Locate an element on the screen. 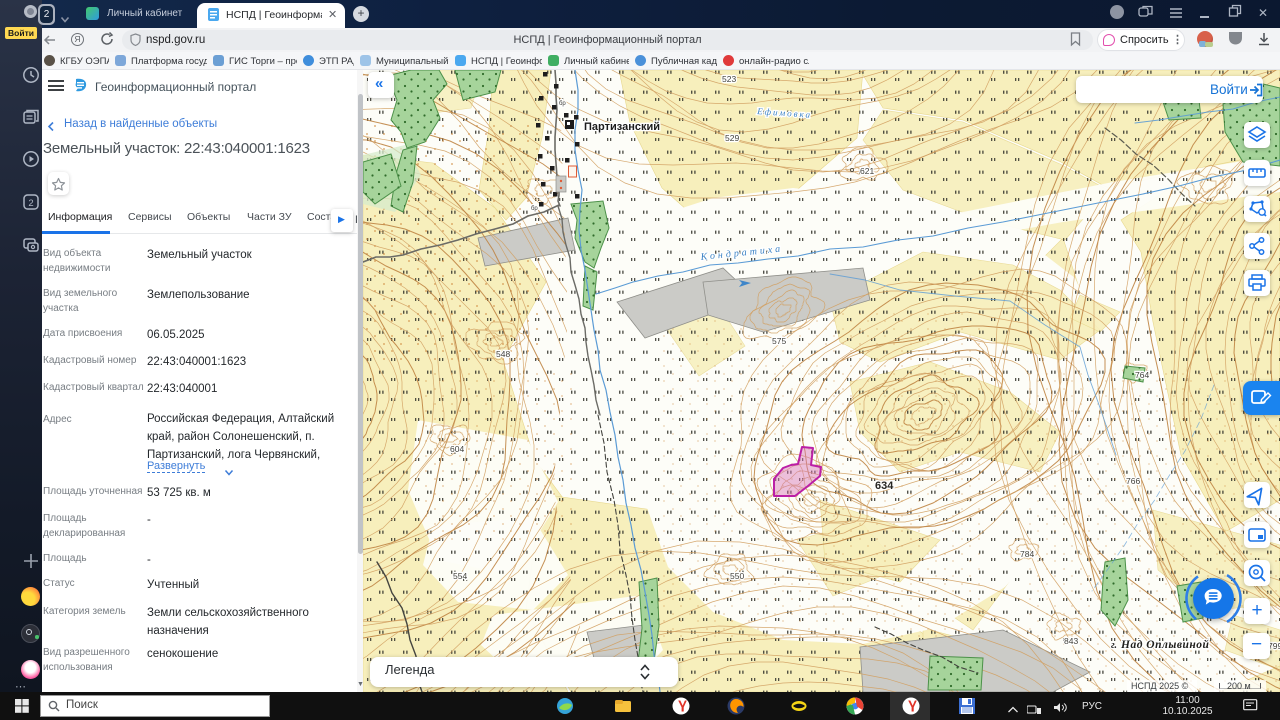  svg-text: 784 is located at coordinates (1027, 554).